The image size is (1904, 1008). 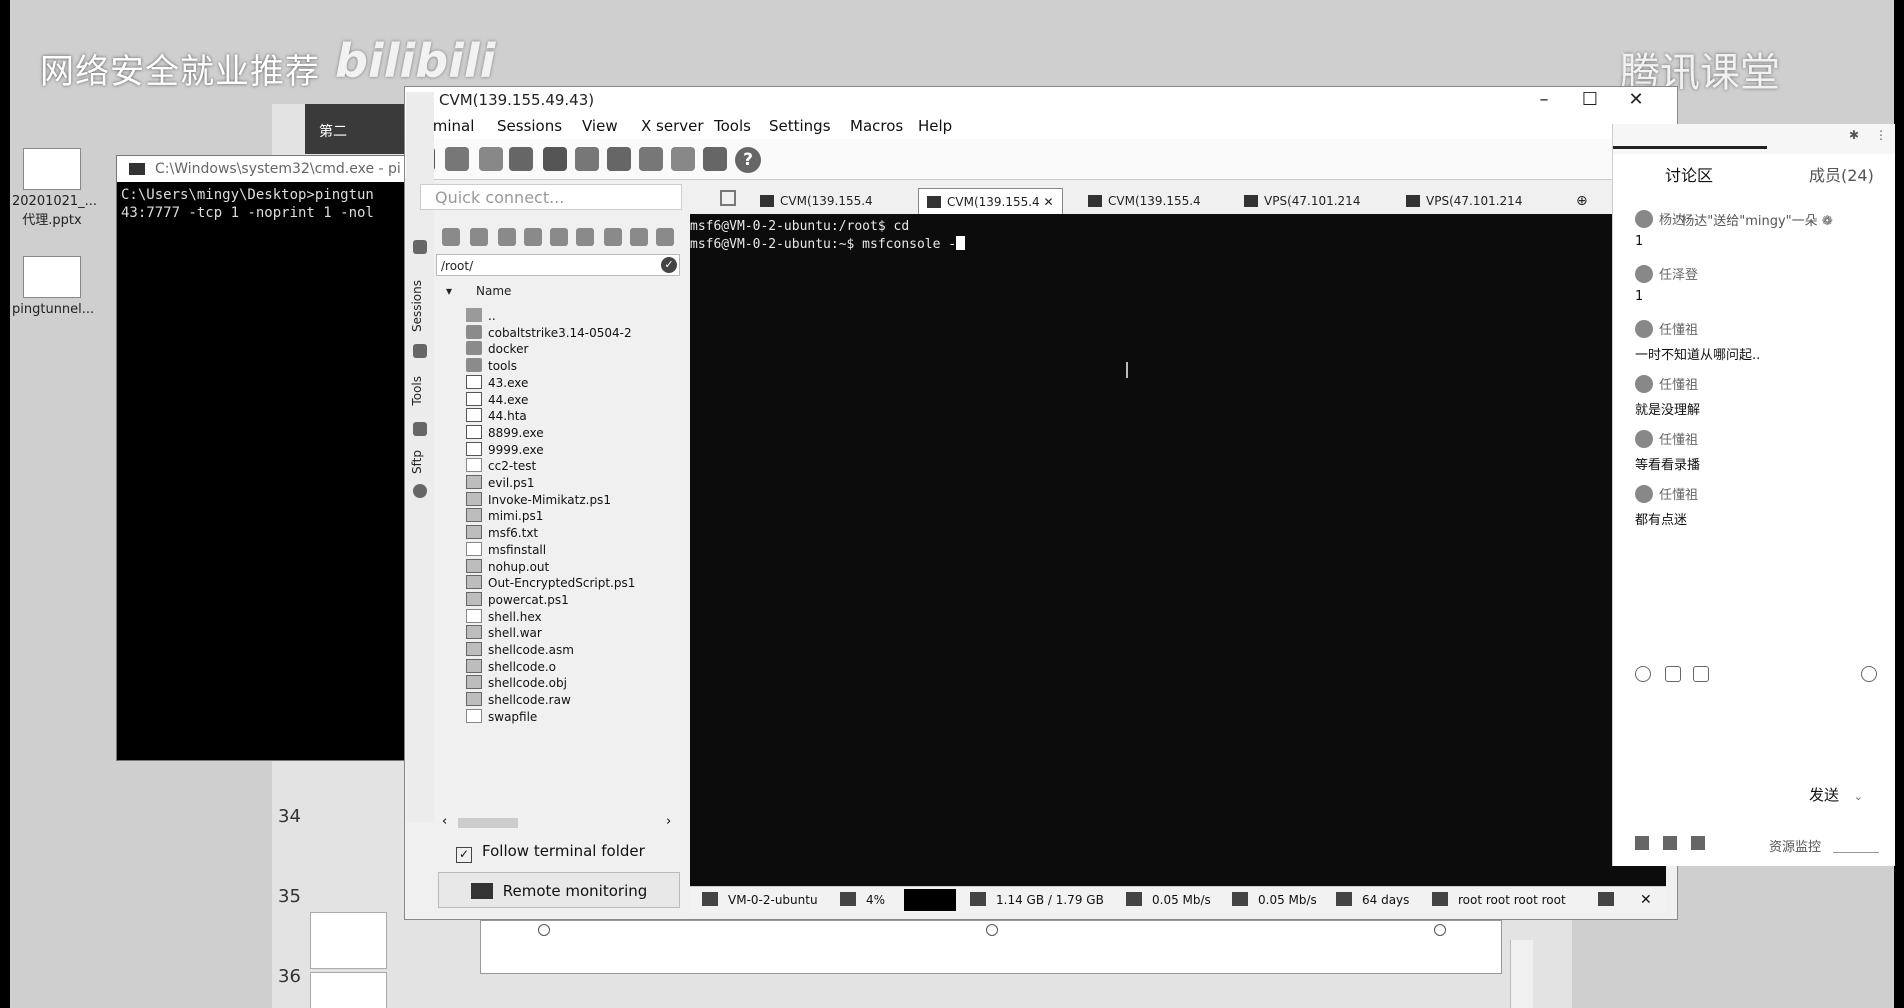 I want to click on file-row: swapfile, so click(x=501, y=717).